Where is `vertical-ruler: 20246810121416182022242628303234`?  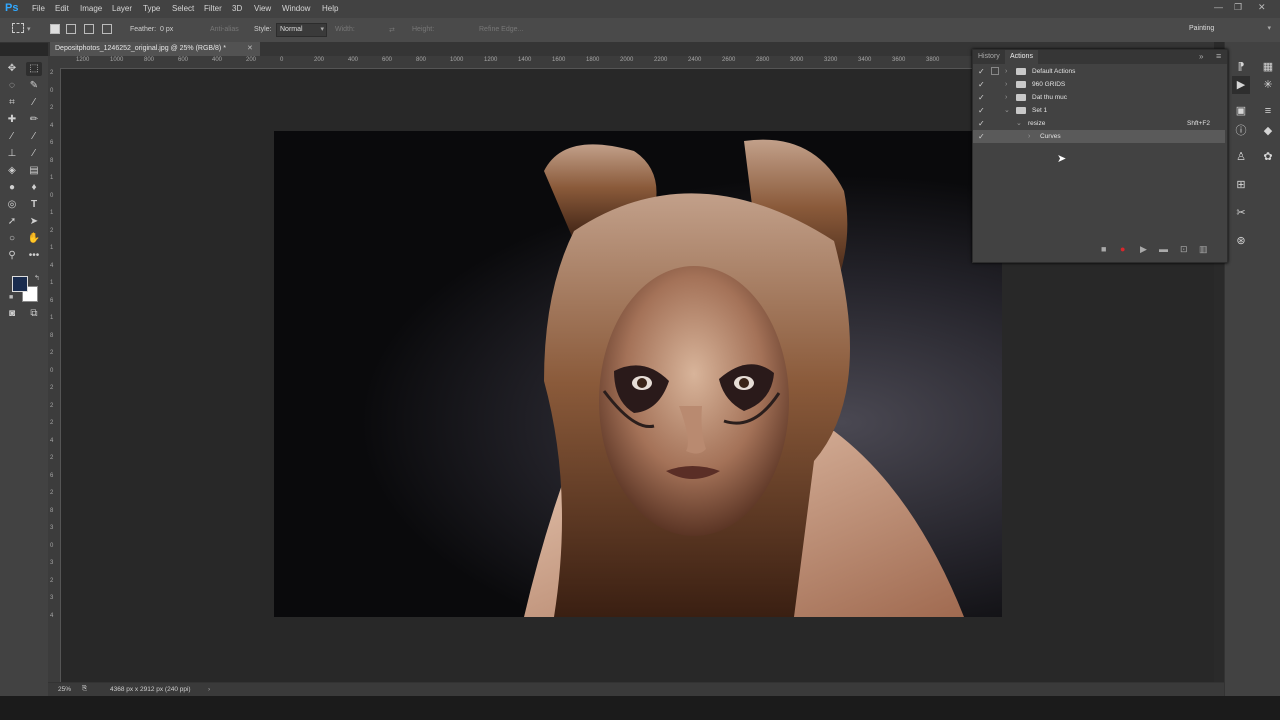 vertical-ruler: 20246810121416182022242628303234 is located at coordinates (54, 375).